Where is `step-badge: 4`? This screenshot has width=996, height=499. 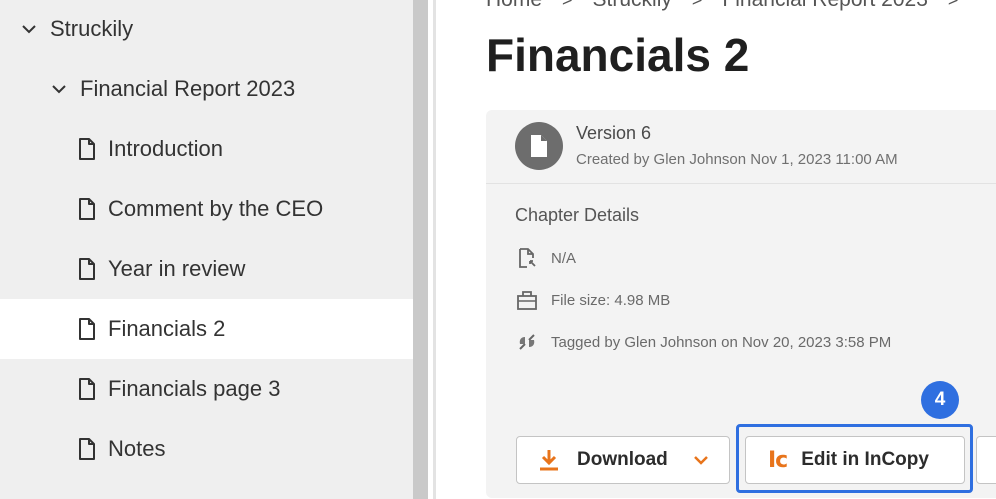
step-badge: 4 is located at coordinates (940, 400).